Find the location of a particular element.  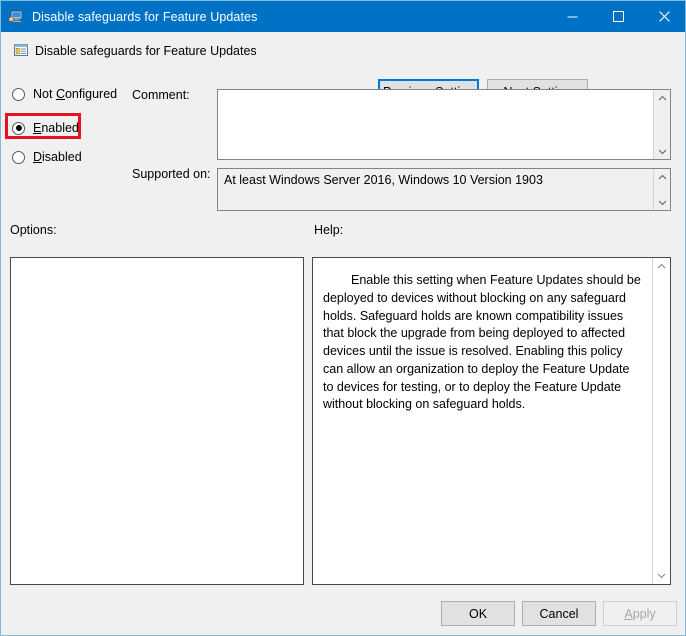

radio-mark-enabled is located at coordinates (18, 128).